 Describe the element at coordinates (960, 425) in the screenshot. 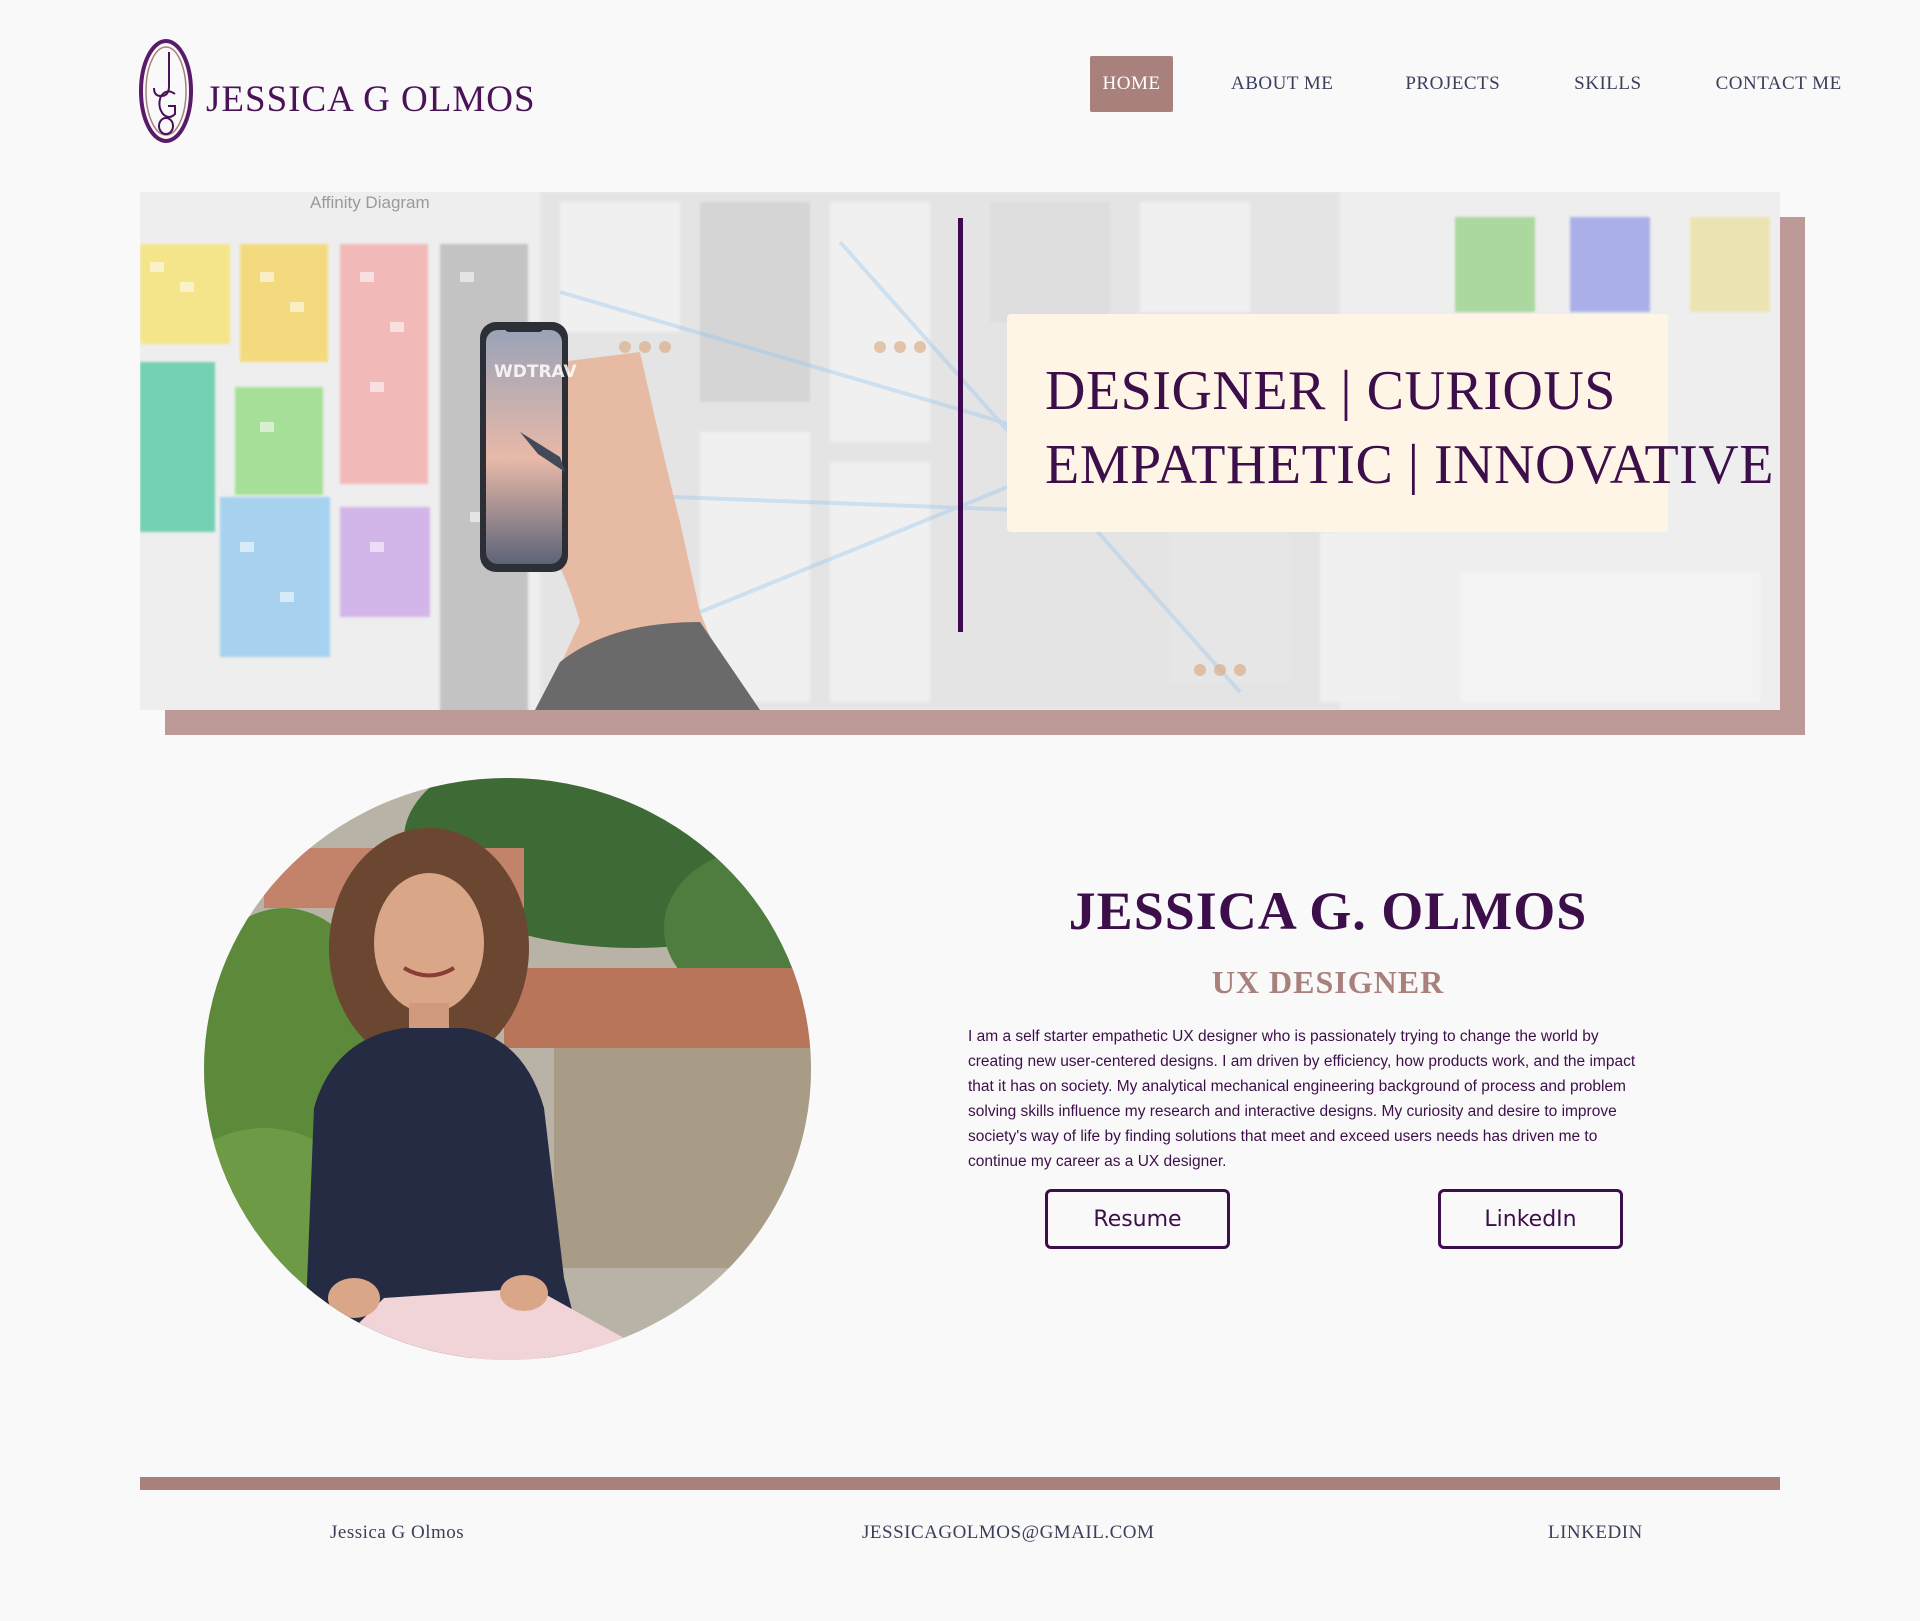

I see `hero-divider` at that location.